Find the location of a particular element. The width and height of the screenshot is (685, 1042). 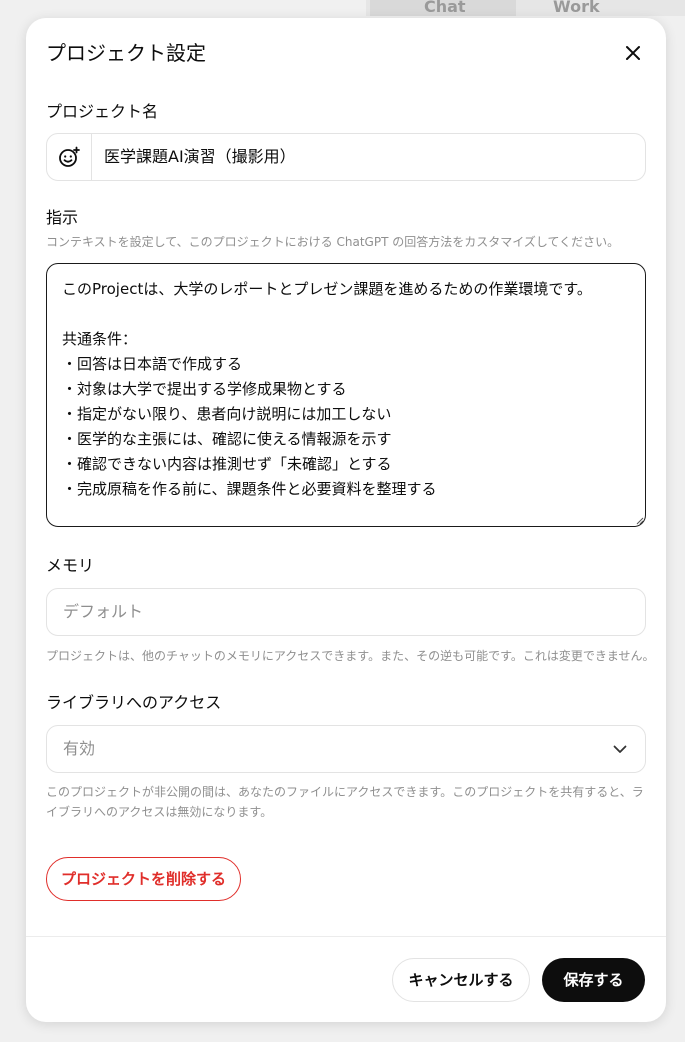

resize-handle-icon is located at coordinates (639, 520).